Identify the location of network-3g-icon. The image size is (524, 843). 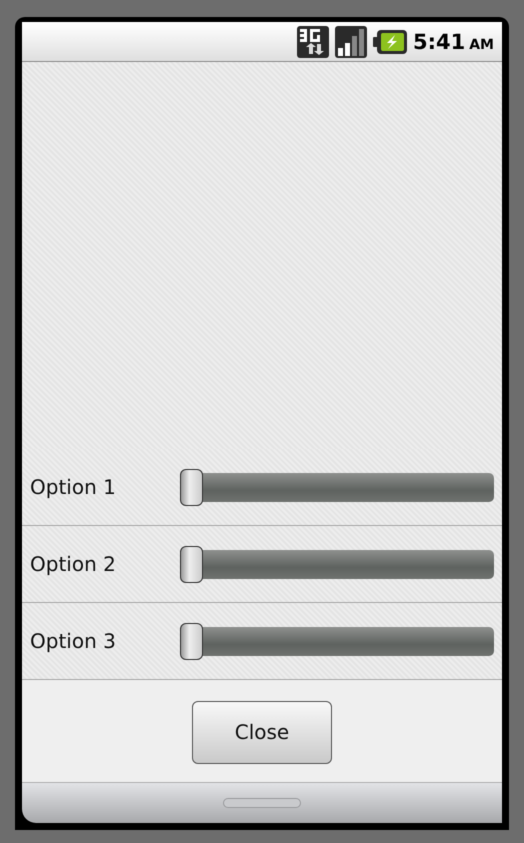
(312, 42).